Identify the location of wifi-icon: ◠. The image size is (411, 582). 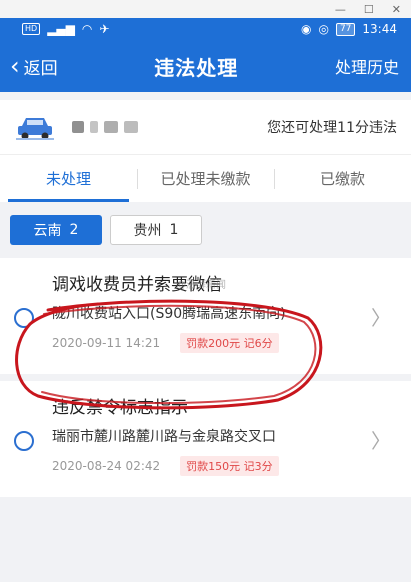
(87, 29).